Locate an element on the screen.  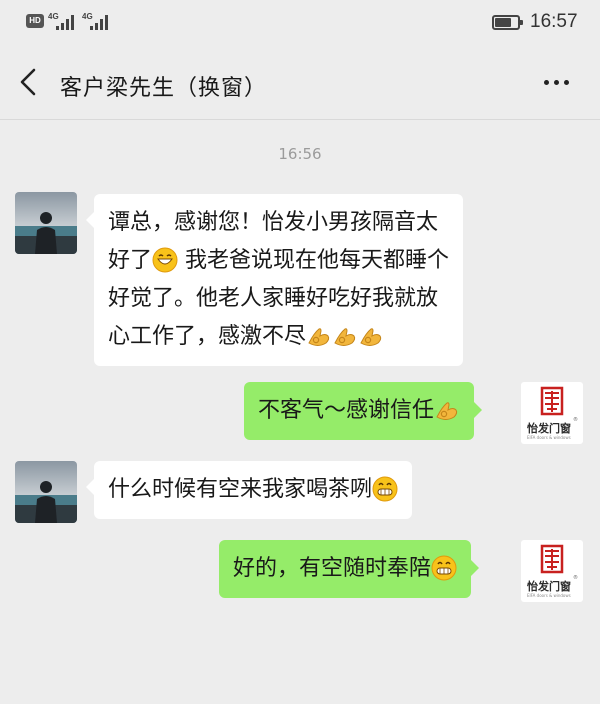
battery-level is located at coordinates (503, 22).